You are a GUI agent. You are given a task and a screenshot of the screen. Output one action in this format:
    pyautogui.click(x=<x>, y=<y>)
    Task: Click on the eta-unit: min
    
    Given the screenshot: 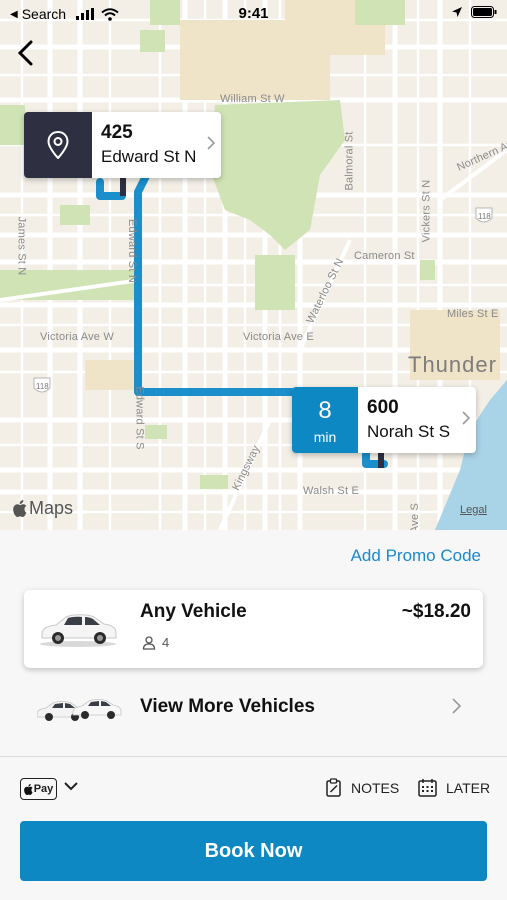 What is the action you would take?
    pyautogui.click(x=325, y=437)
    